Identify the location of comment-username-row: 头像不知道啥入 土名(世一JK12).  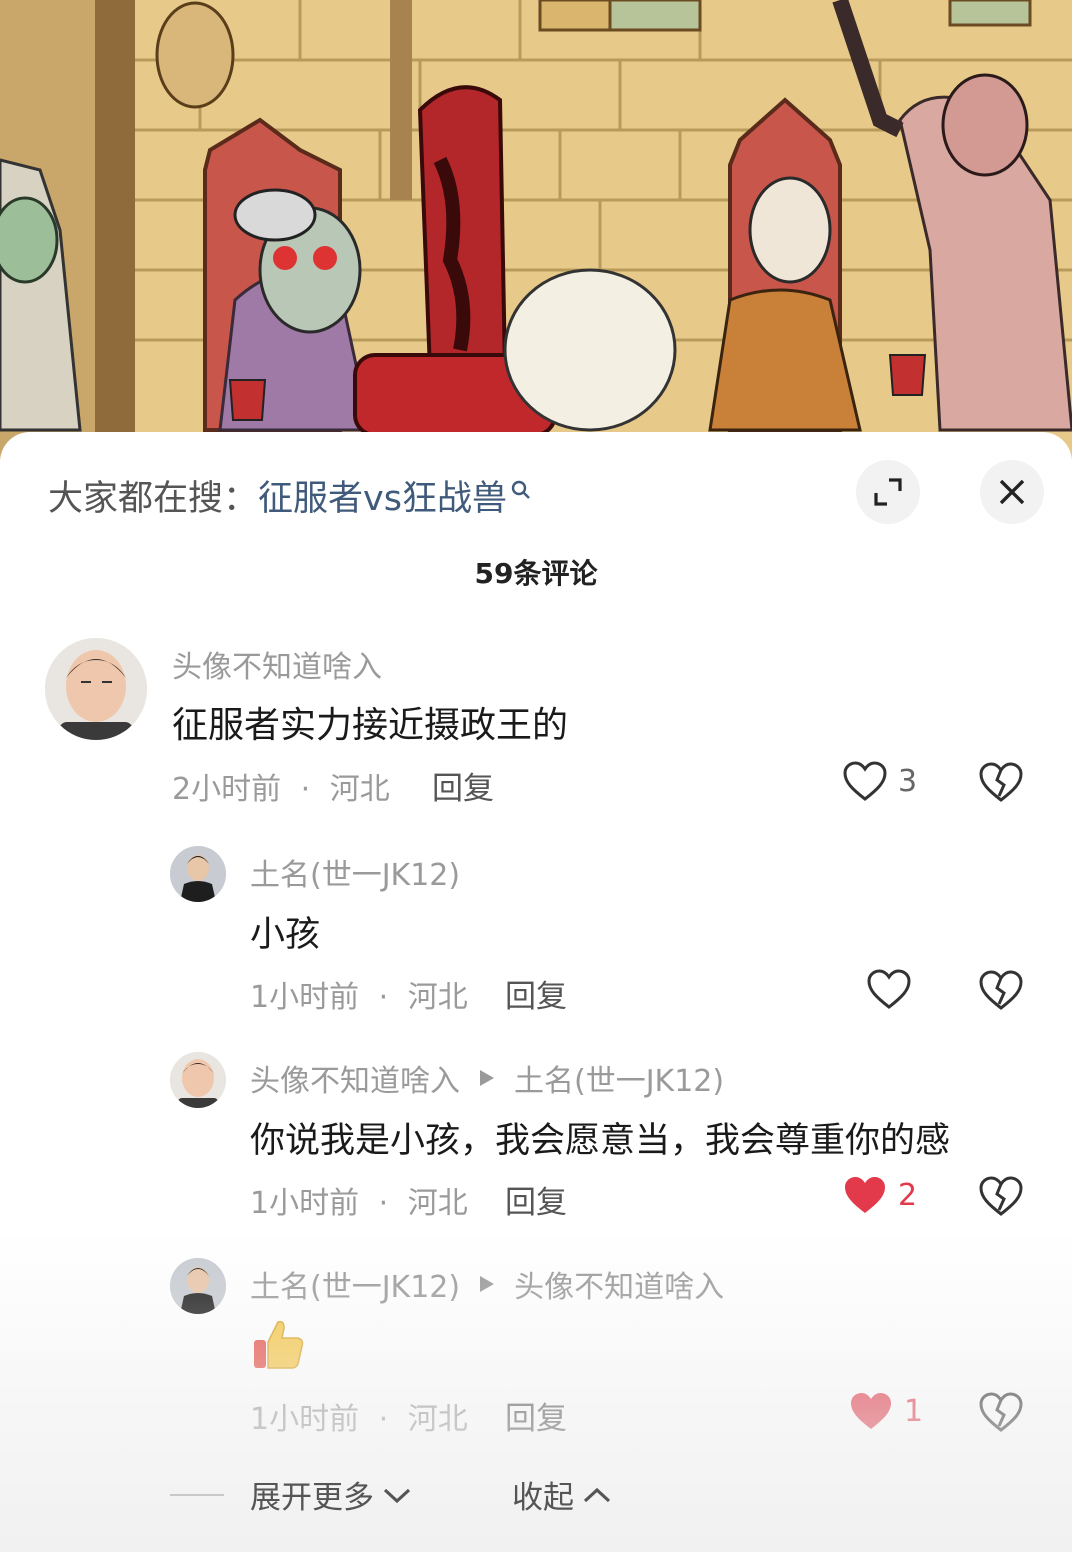
(487, 1078).